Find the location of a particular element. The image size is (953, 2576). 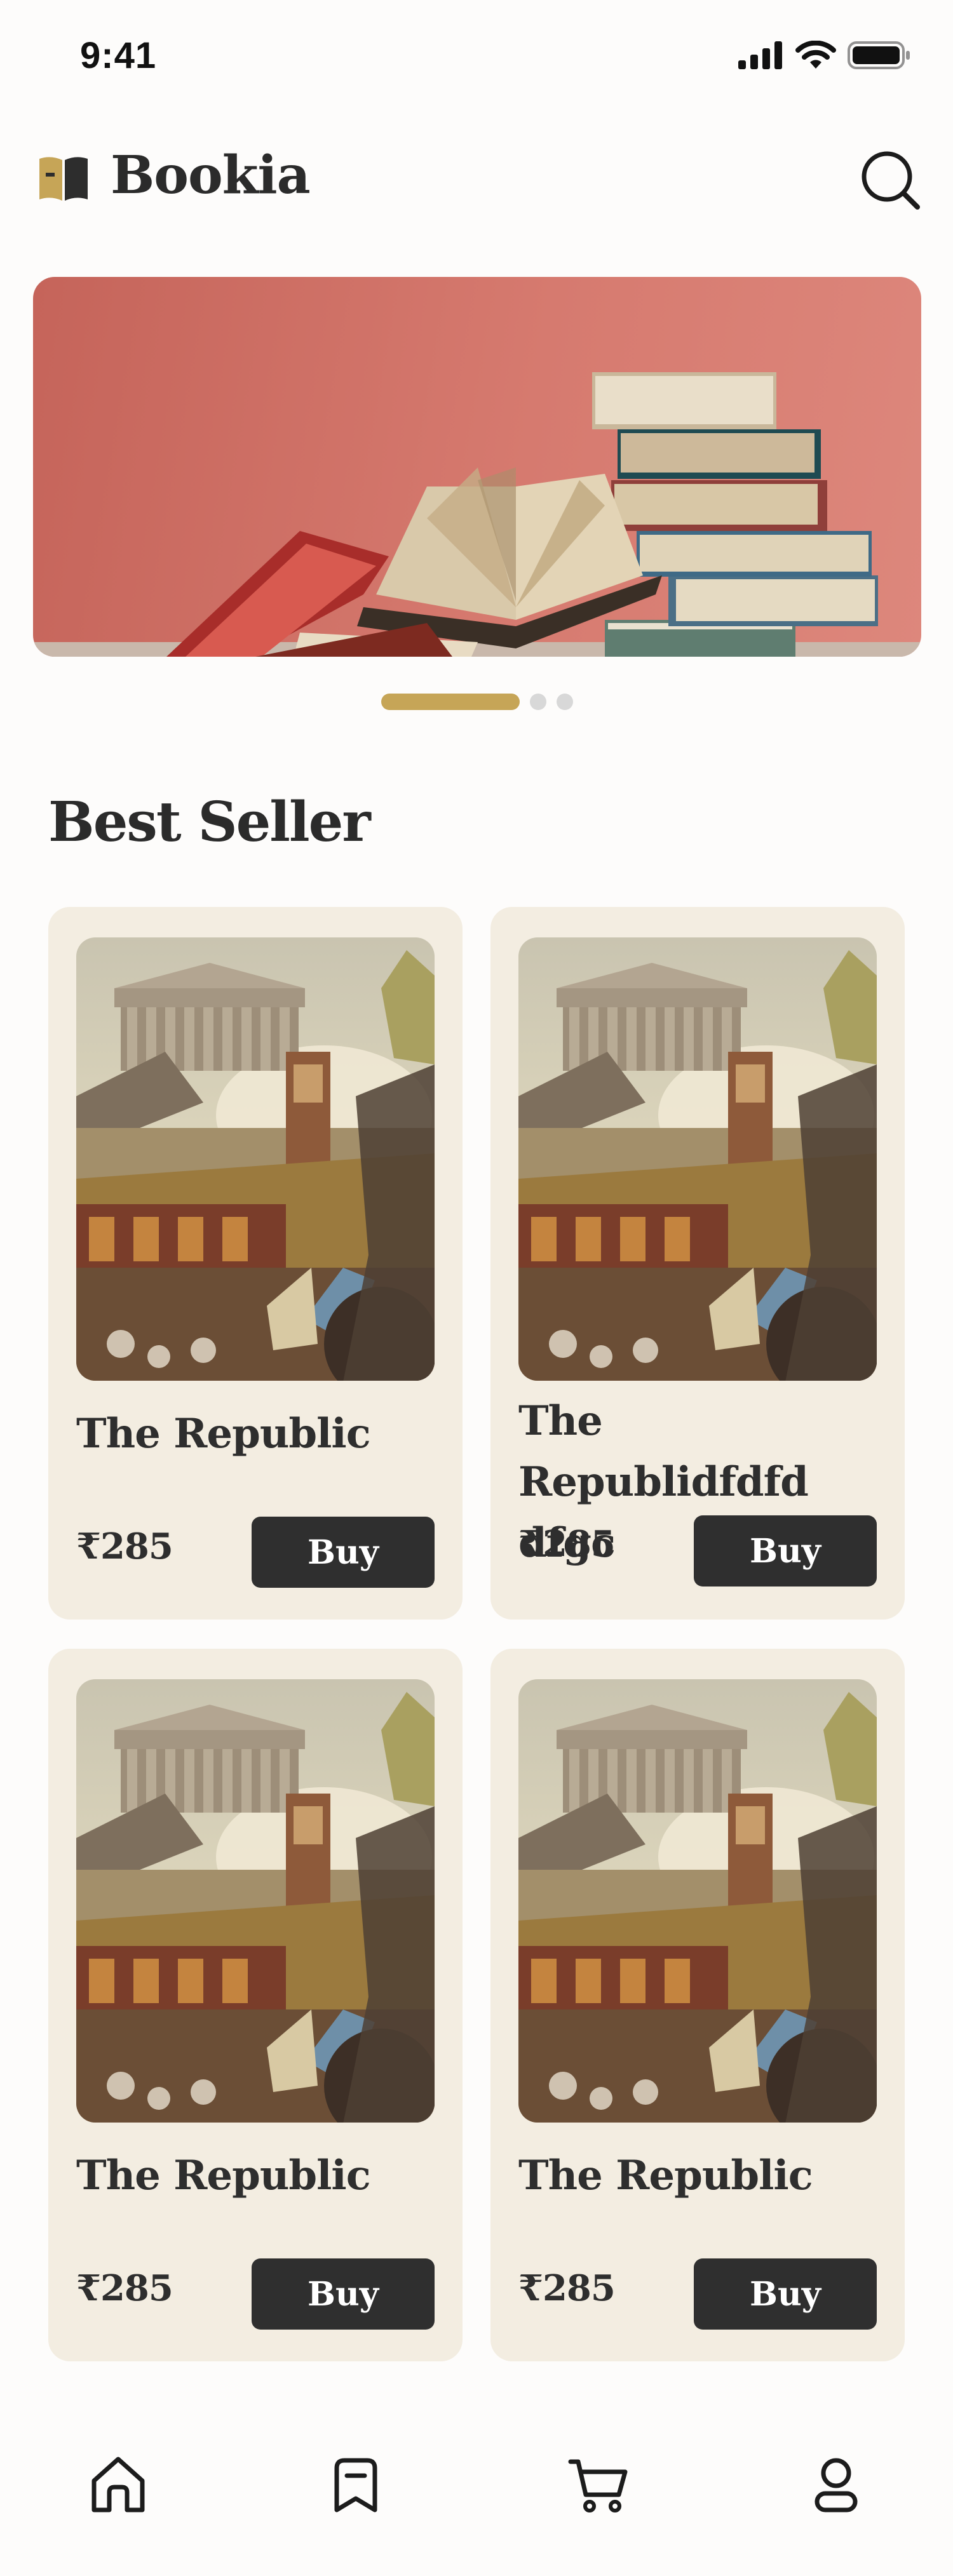

profile-icon is located at coordinates (836, 2485).